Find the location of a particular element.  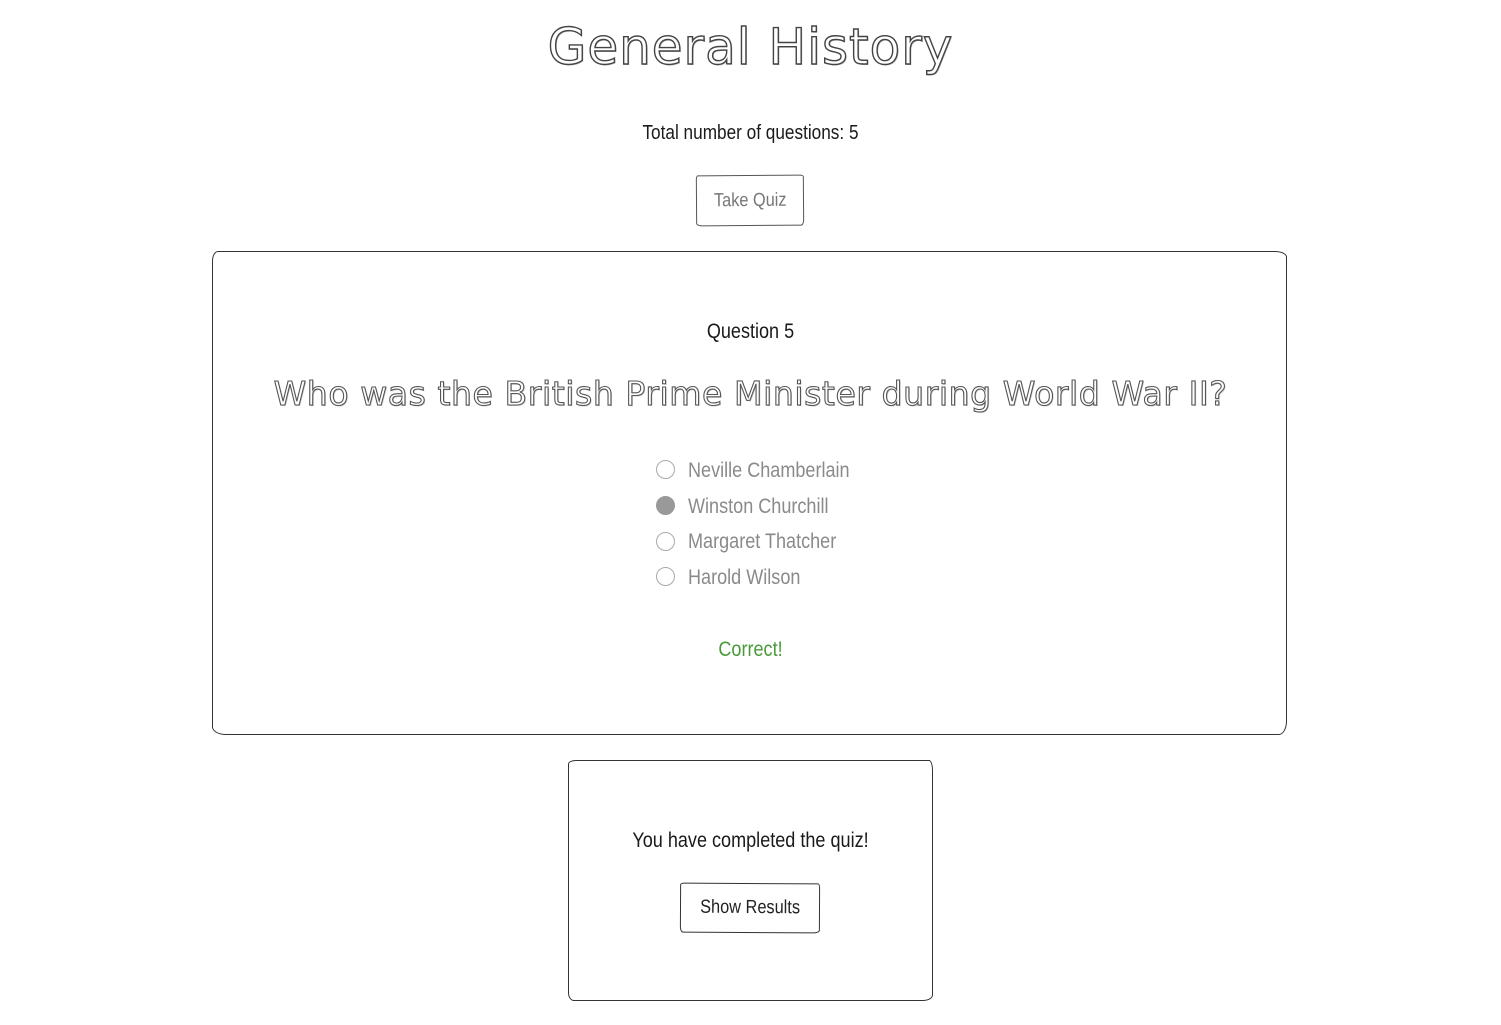

answer-option: Neville Chamberlain is located at coordinates (786, 471).